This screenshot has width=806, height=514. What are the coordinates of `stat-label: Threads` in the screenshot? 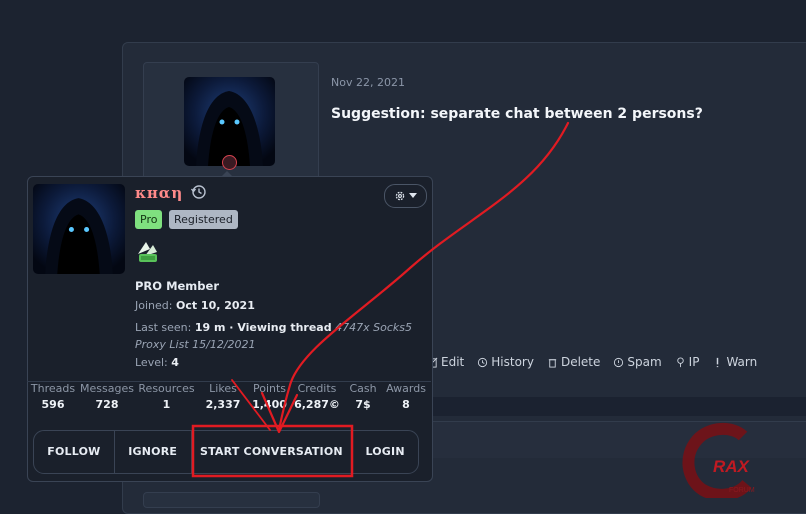 It's located at (53, 388).